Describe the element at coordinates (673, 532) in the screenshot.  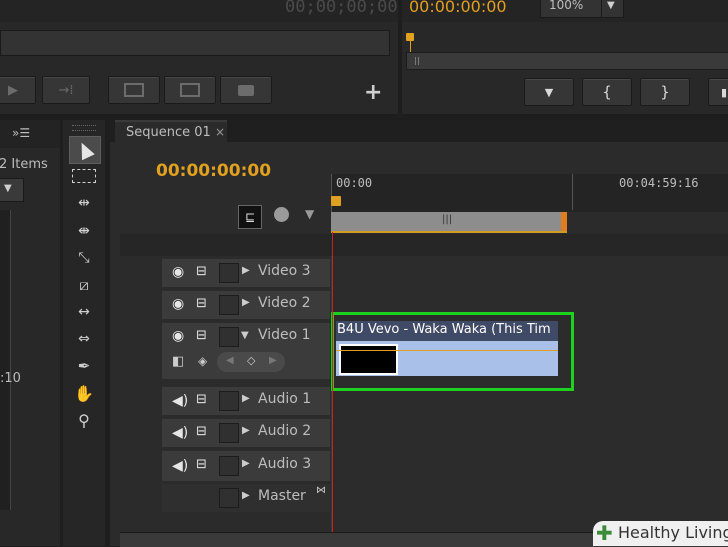
I see `watermark-brand: Healthy Living` at that location.